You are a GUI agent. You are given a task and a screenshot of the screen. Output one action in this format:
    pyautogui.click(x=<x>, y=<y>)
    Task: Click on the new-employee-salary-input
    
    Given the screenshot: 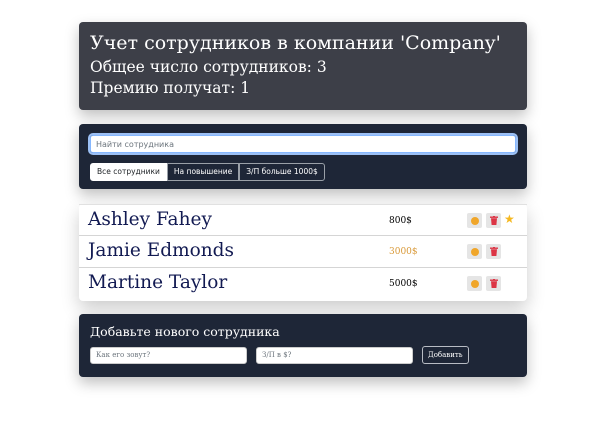 What is the action you would take?
    pyautogui.click(x=334, y=355)
    